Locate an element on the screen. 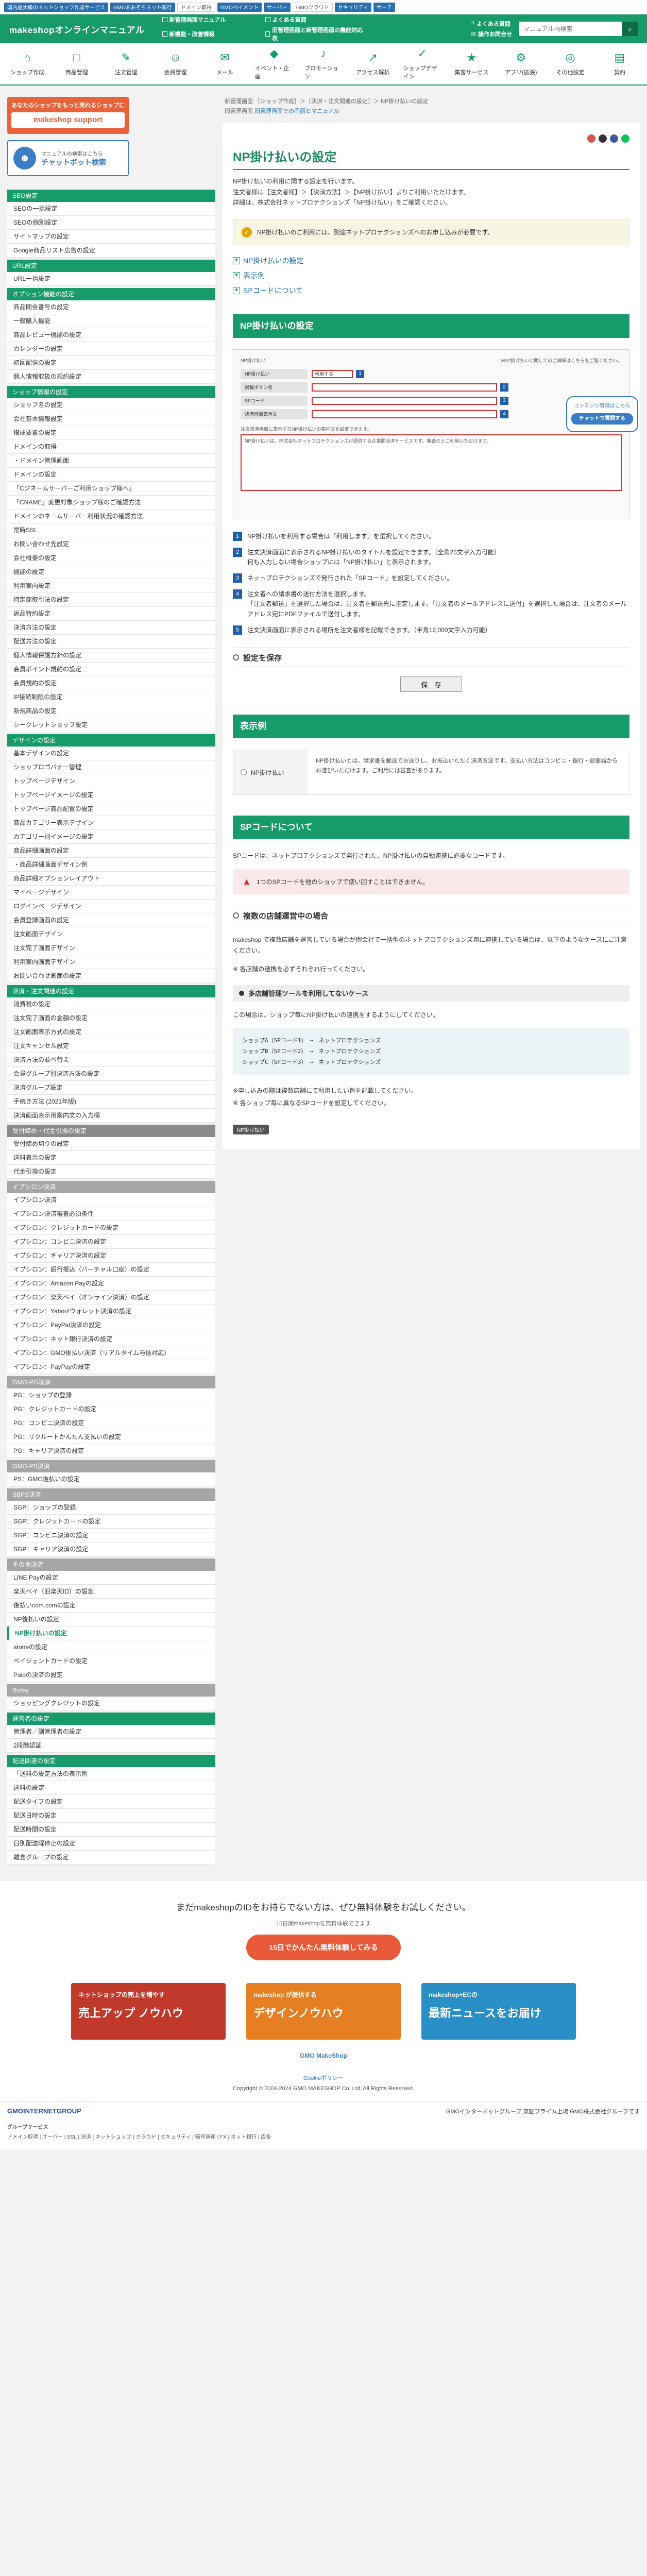  sidebar-item: 配送日時の設定 is located at coordinates (111, 1816).